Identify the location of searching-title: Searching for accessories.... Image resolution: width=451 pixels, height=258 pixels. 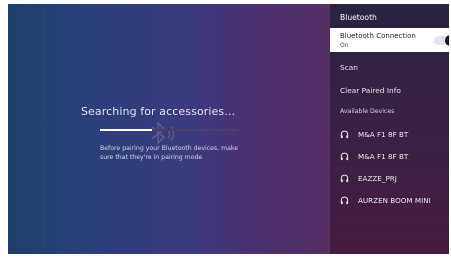
(158, 111).